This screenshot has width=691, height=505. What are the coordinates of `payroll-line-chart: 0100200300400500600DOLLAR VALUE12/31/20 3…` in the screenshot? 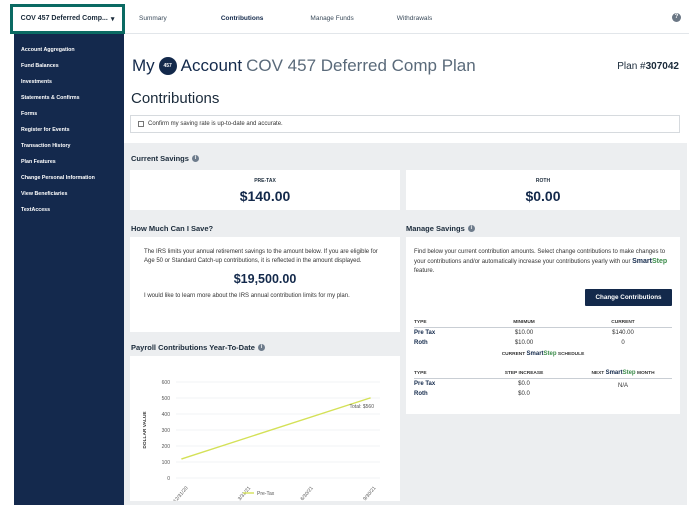 It's located at (261, 440).